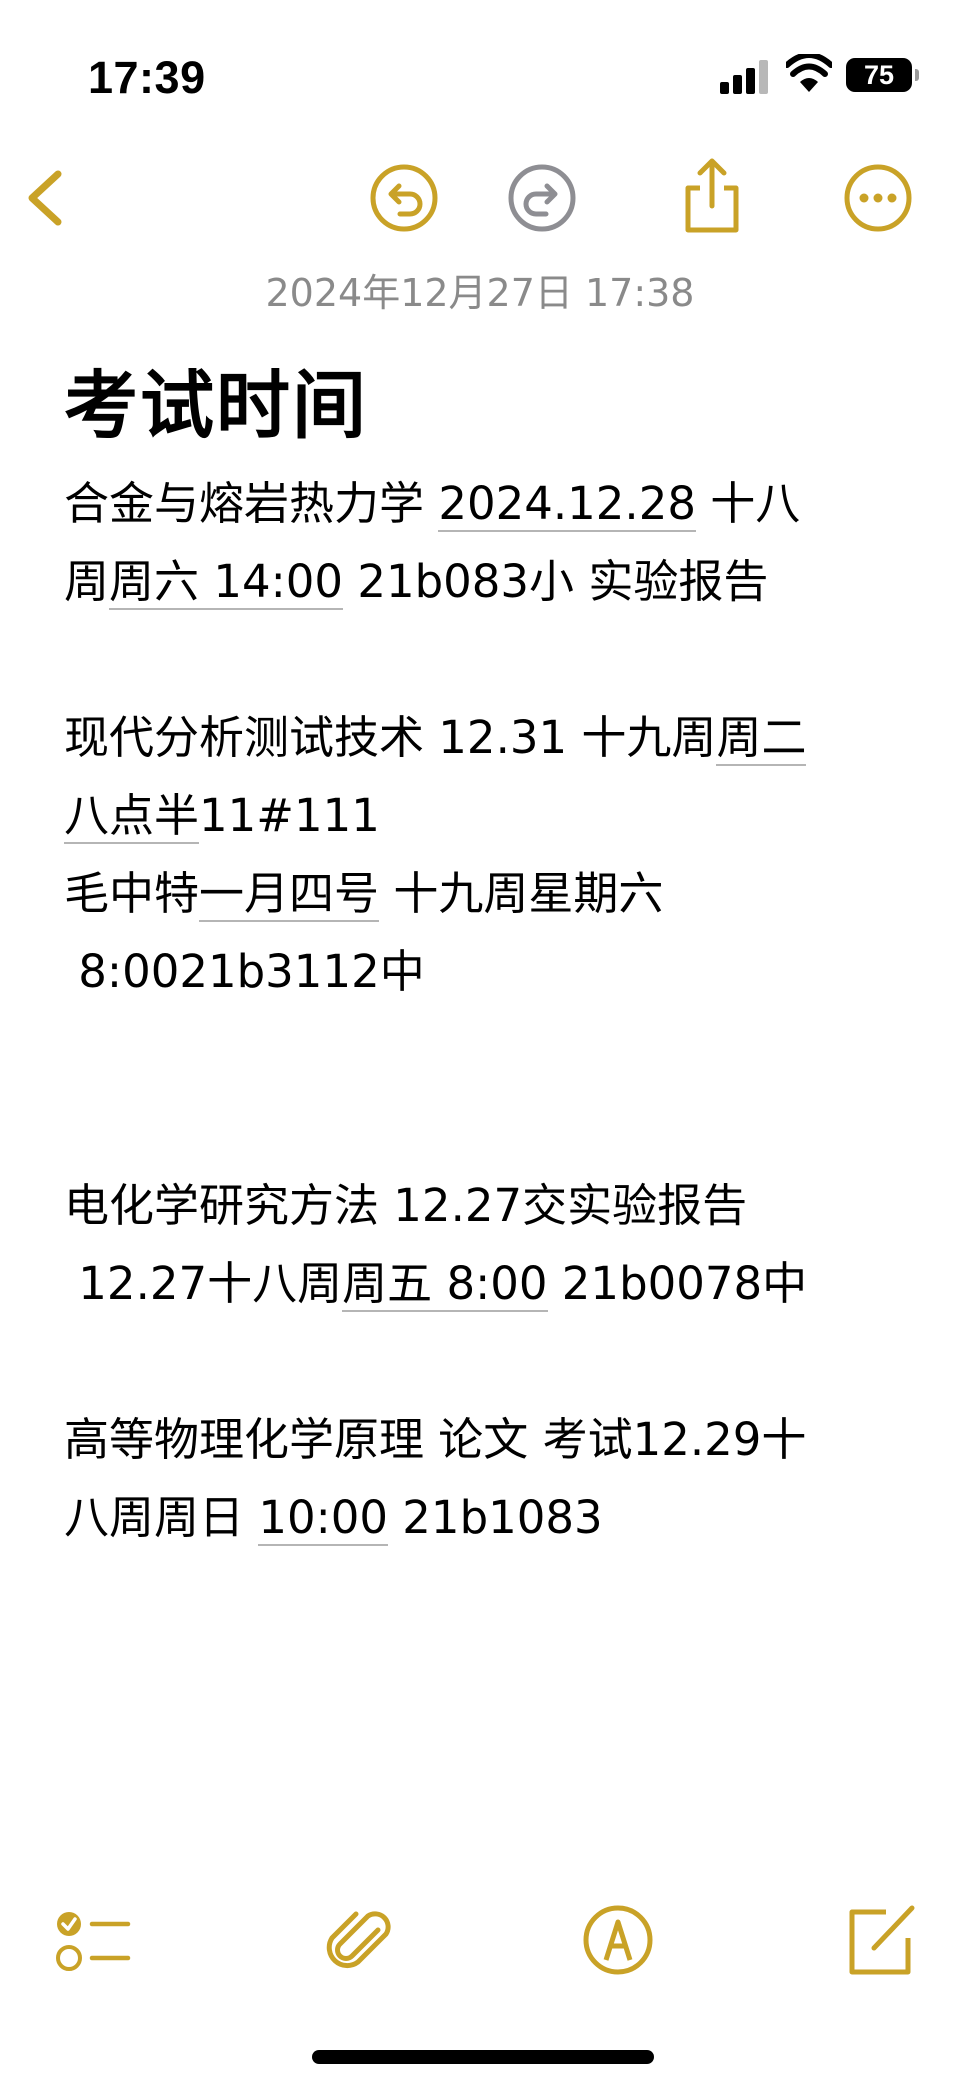 Image resolution: width=960 pixels, height=2079 pixels. I want to click on more-button, so click(878, 198).